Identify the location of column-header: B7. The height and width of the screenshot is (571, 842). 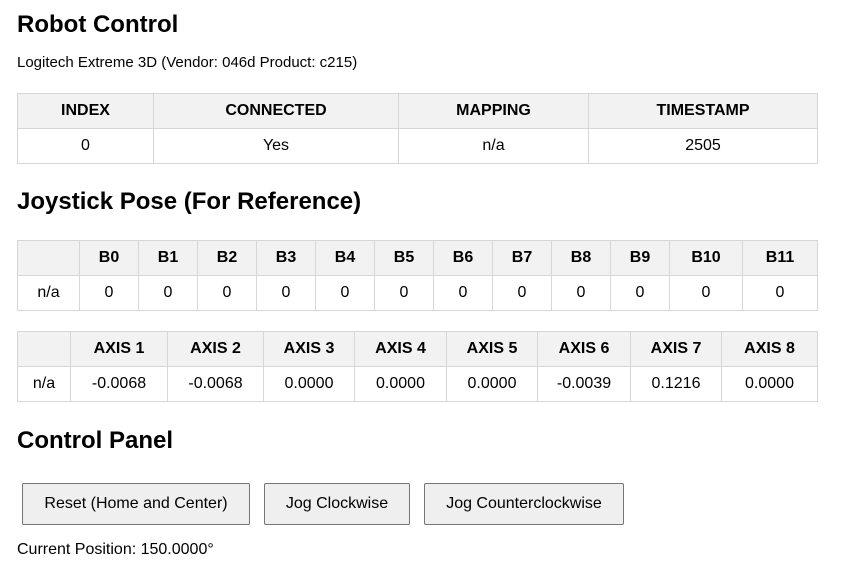
(522, 258).